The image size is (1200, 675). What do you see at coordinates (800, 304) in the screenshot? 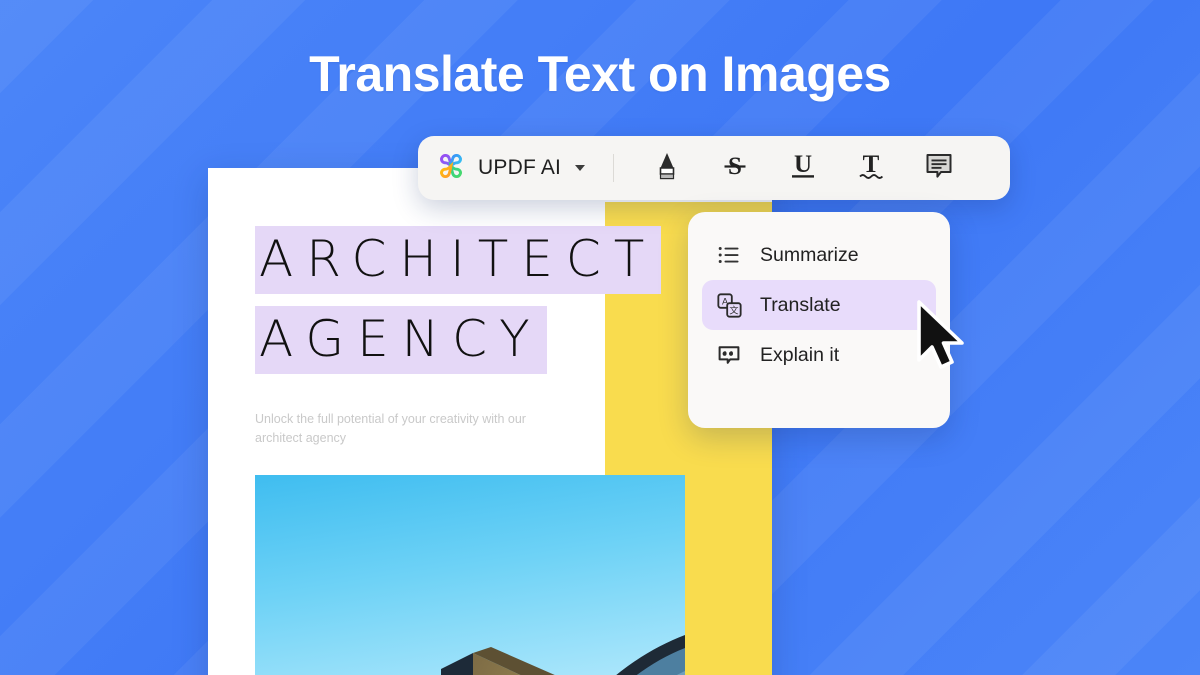
I see `menu-item-label: Translate` at bounding box center [800, 304].